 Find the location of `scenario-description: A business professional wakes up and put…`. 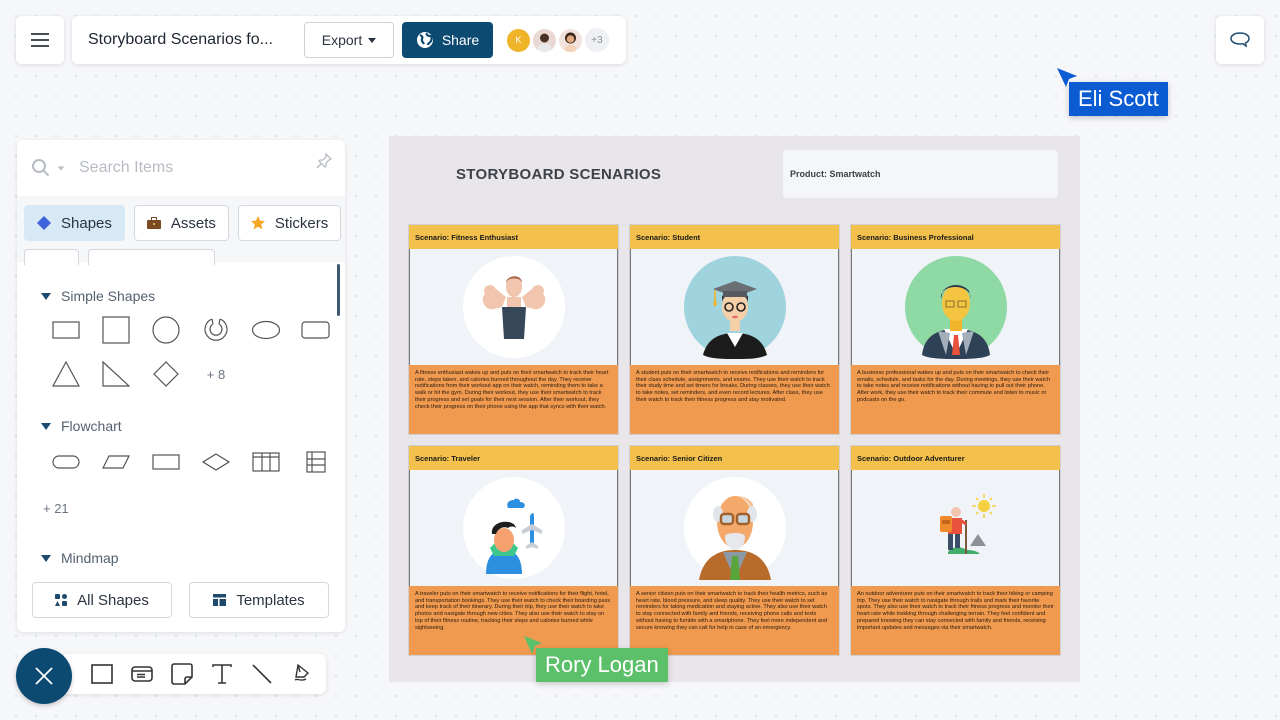

scenario-description: A business professional wakes up and put… is located at coordinates (955, 399).